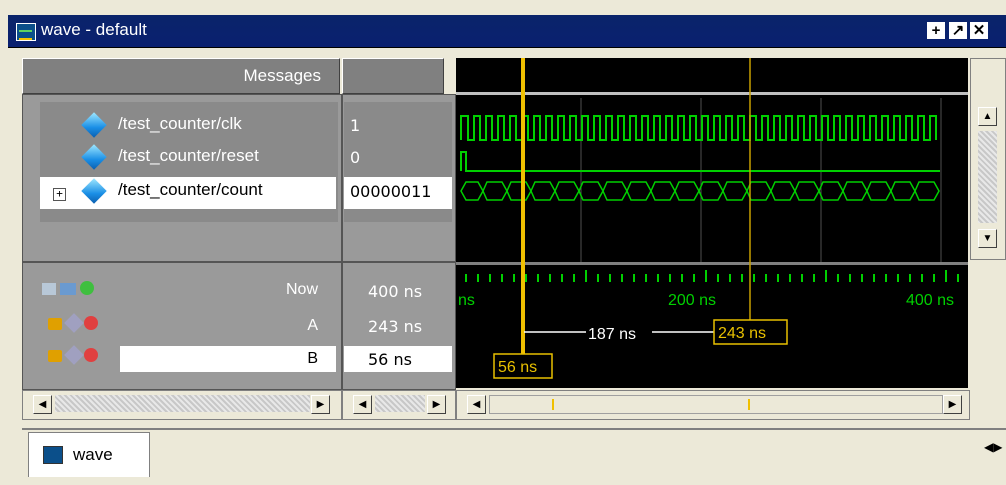 This screenshot has width=1006, height=485. I want to click on window-titlebar: wave - default + ↗ ✕, so click(507, 31).